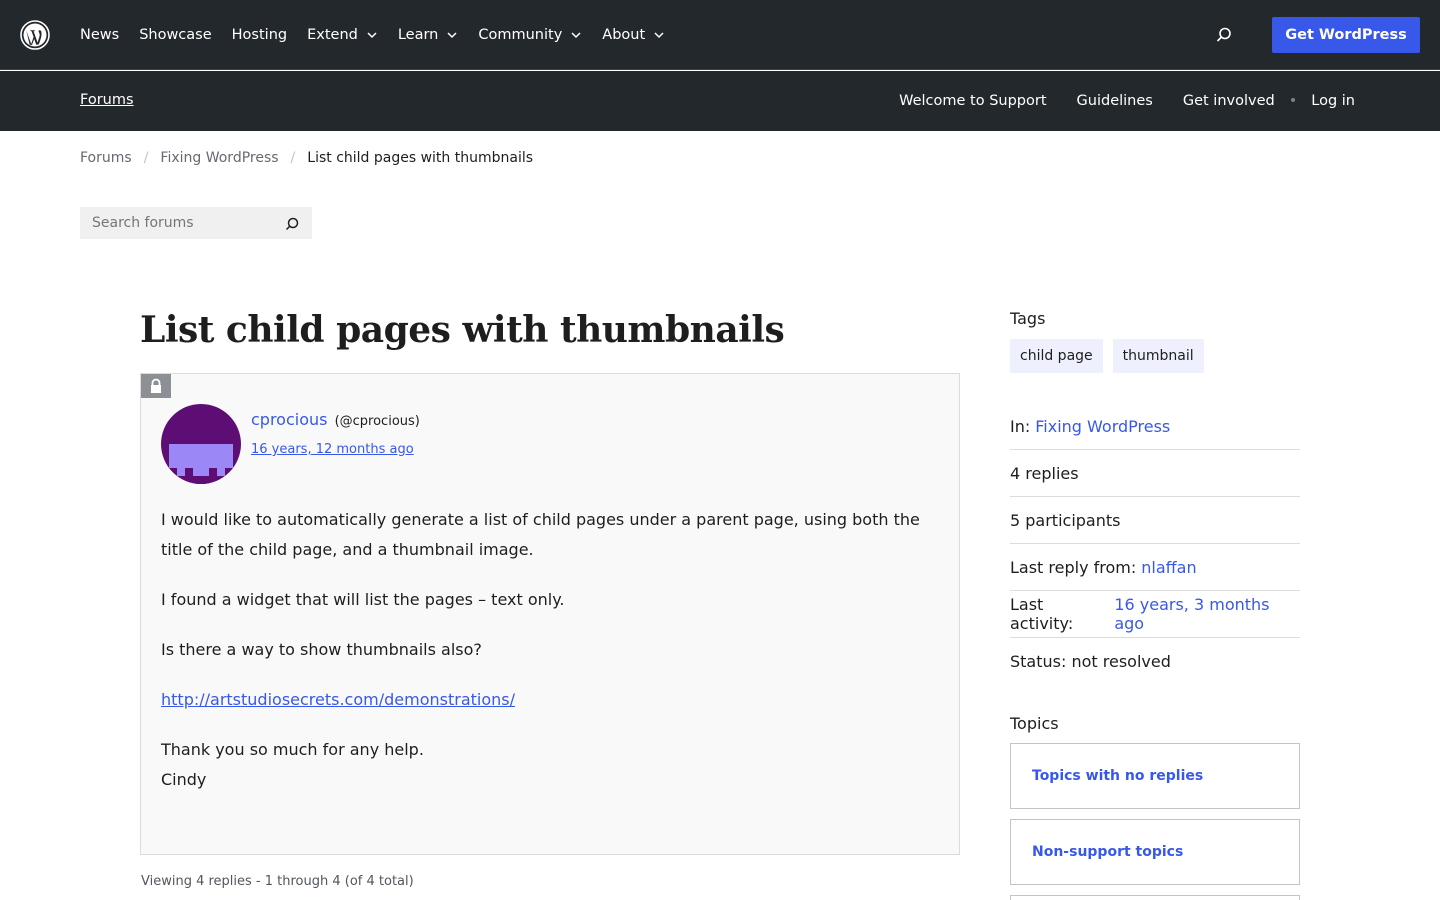 The height and width of the screenshot is (900, 1440). What do you see at coordinates (420, 158) in the screenshot?
I see `breadcrumb-current: List child pages with thumbnails` at bounding box center [420, 158].